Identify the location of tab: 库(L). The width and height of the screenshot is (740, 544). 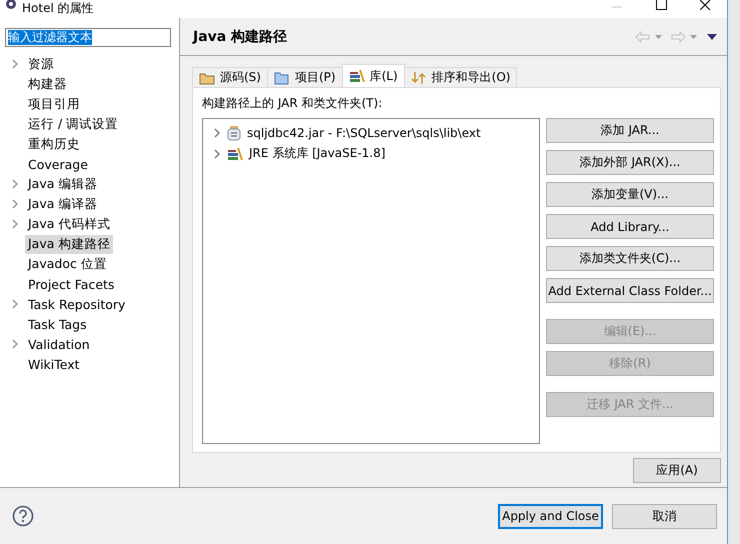
(373, 75).